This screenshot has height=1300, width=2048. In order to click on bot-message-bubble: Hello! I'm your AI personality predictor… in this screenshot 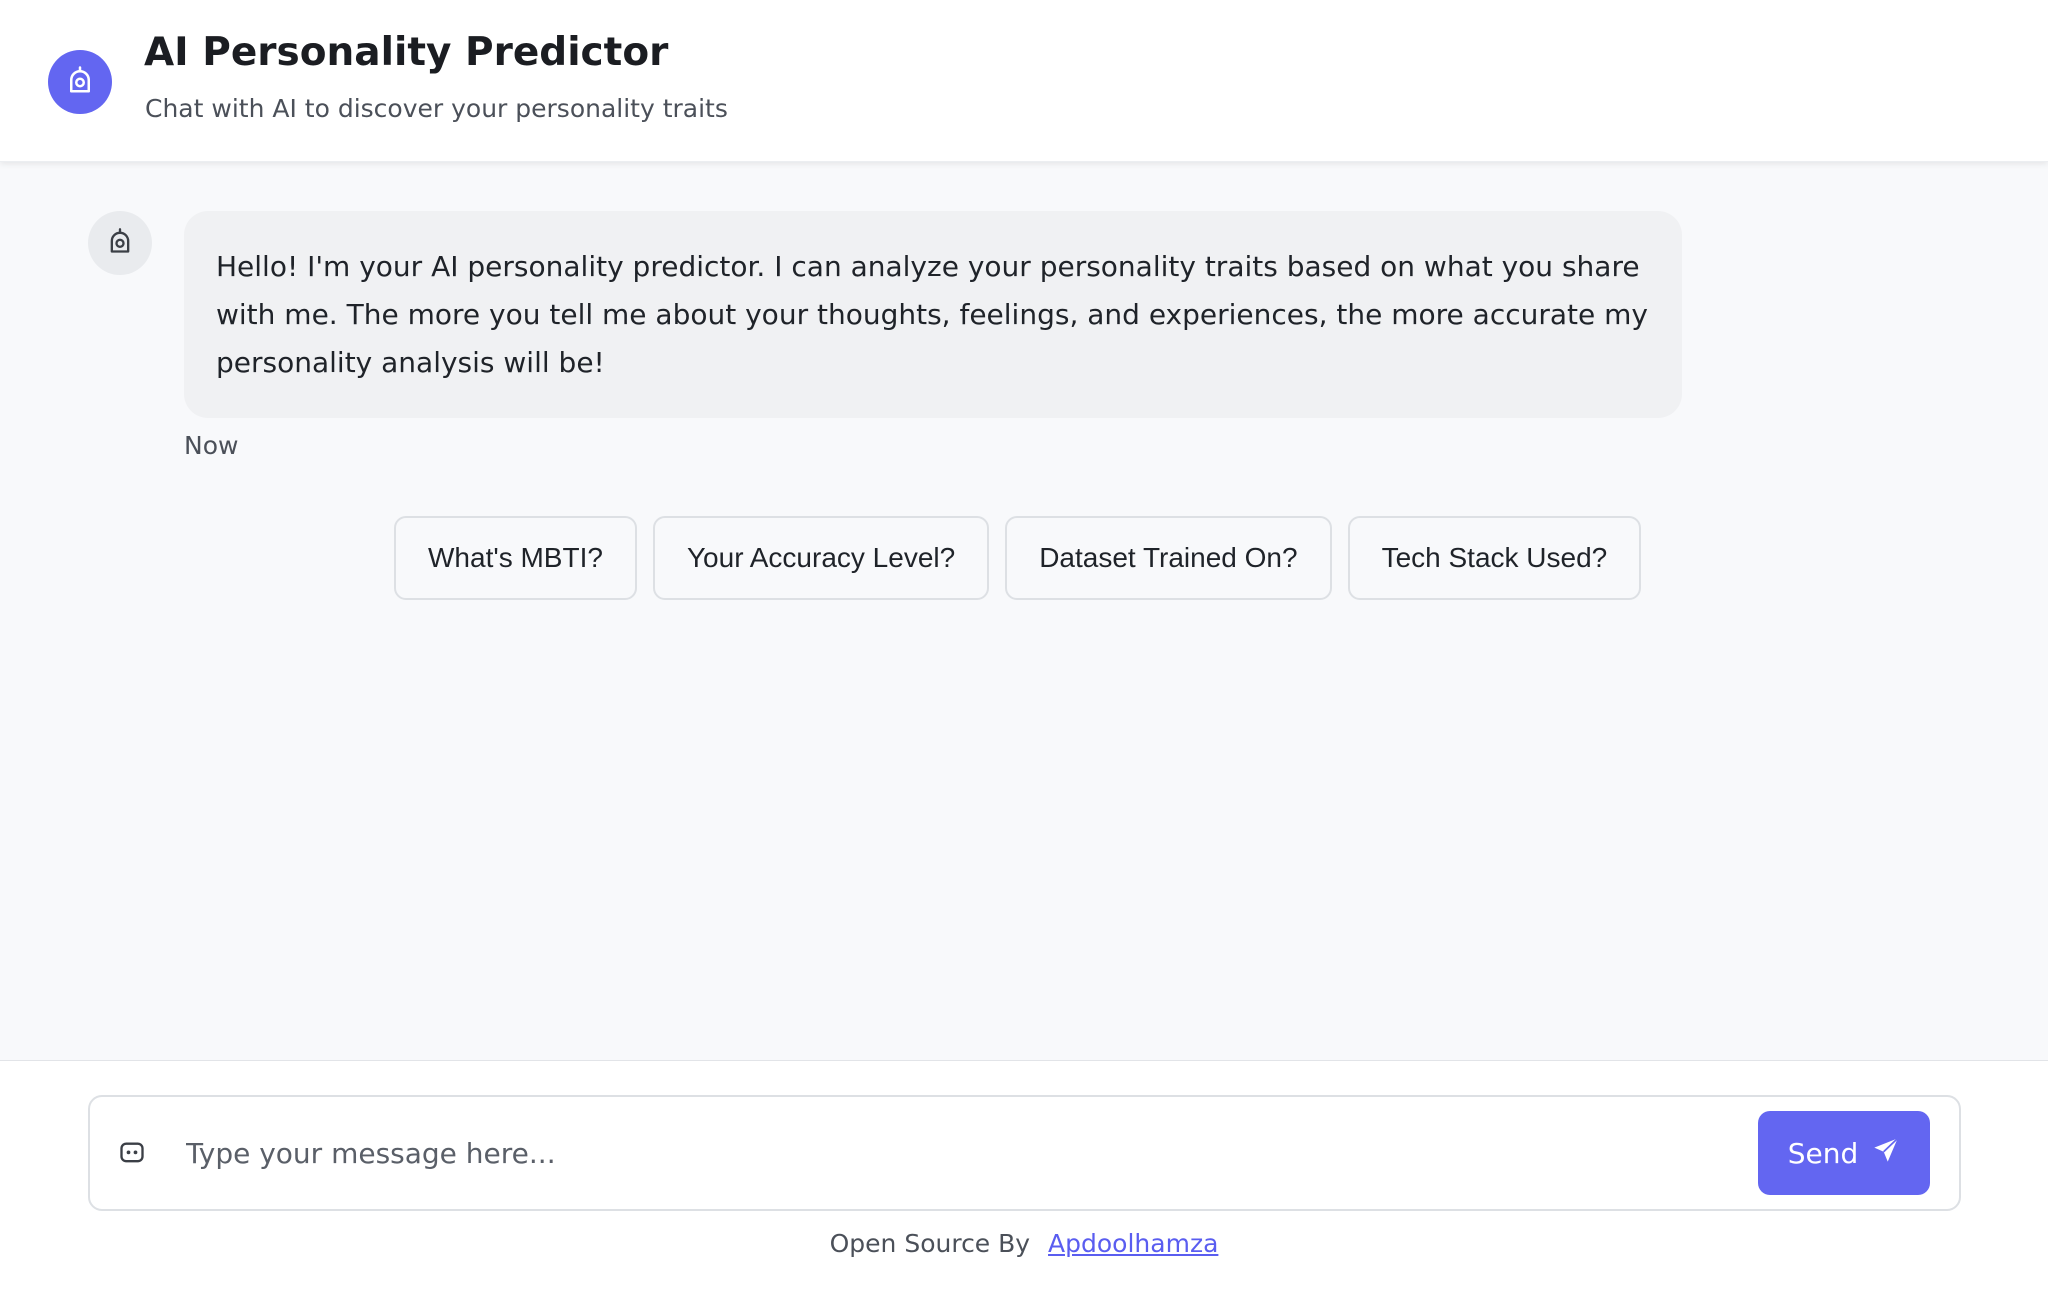, I will do `click(933, 314)`.